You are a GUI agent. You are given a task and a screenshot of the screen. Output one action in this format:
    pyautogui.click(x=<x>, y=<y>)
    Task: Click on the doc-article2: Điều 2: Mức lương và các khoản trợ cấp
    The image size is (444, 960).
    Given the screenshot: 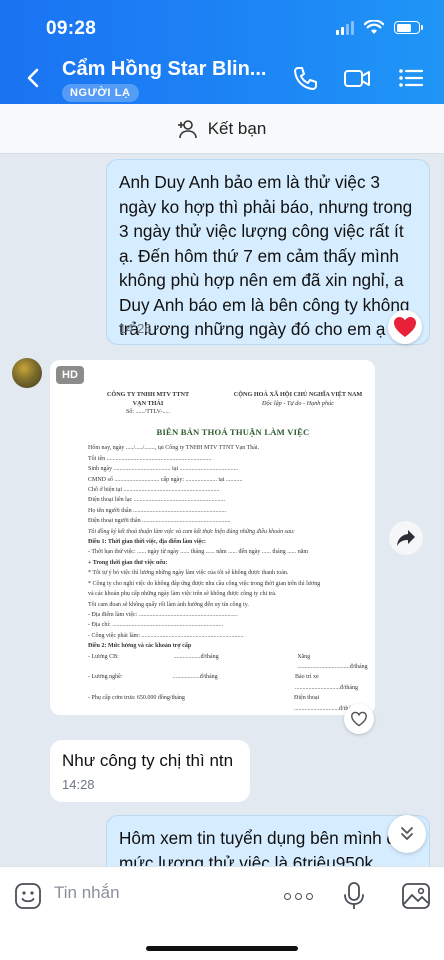 What is the action you would take?
    pyautogui.click(x=140, y=646)
    